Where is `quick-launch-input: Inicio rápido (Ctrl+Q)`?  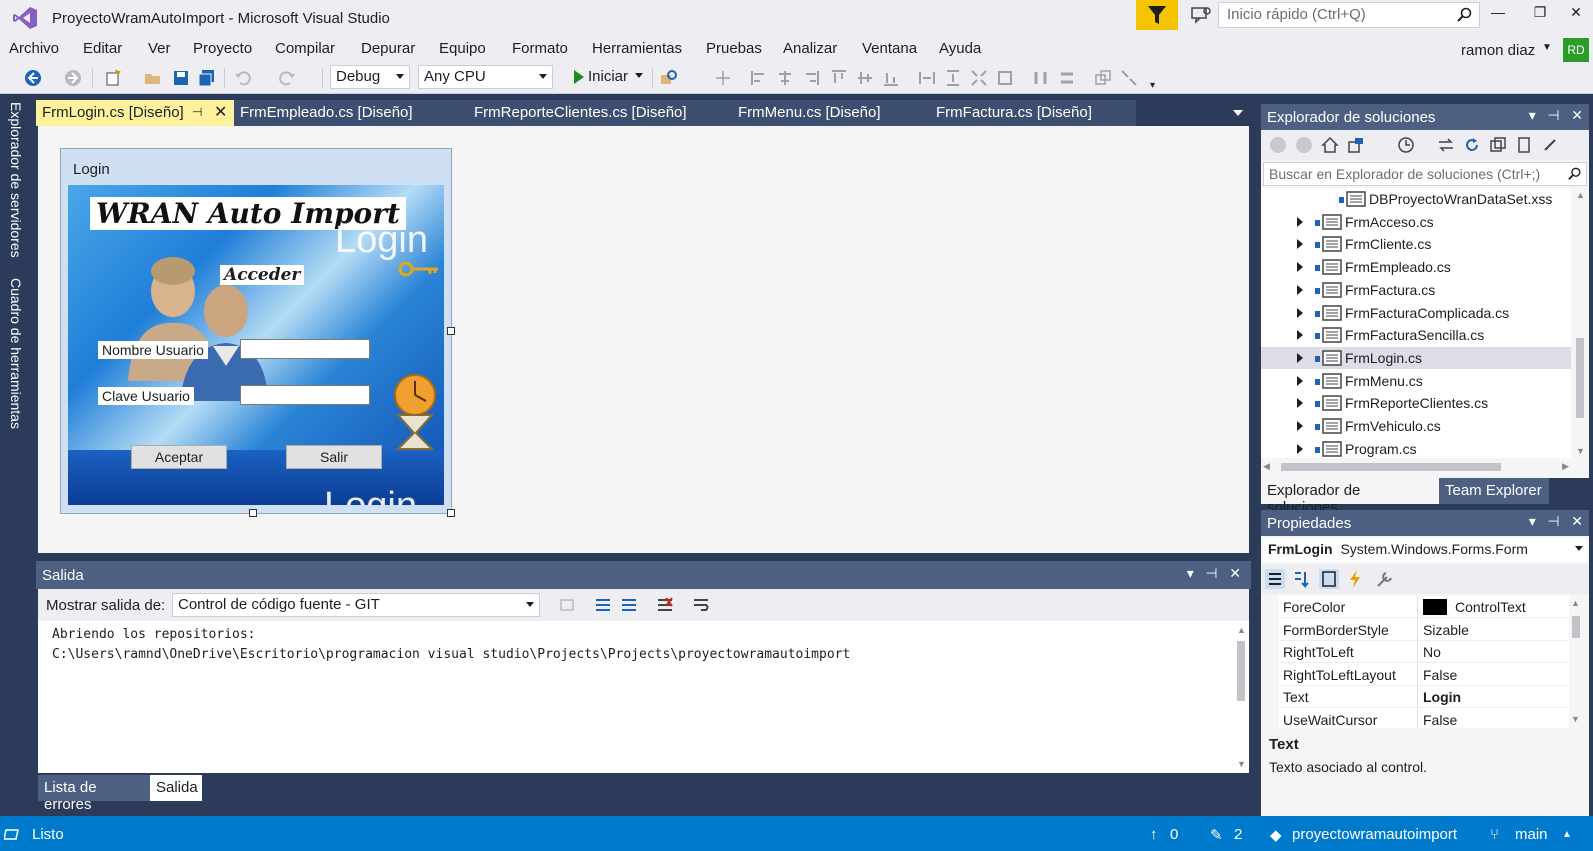 quick-launch-input: Inicio rápido (Ctrl+Q) is located at coordinates (1349, 15).